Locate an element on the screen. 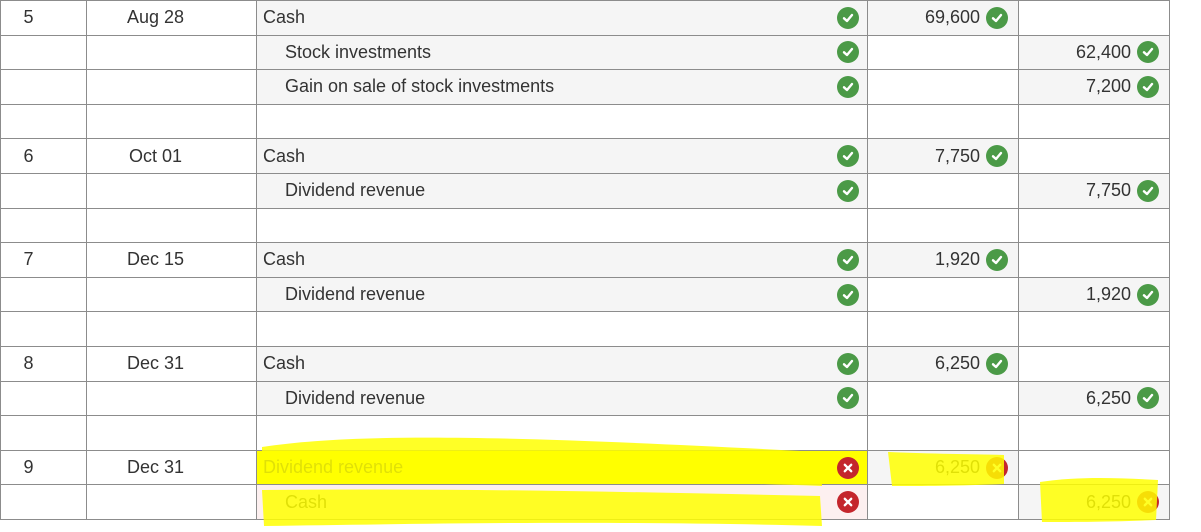 Image resolution: width=1201 pixels, height=532 pixels. journal-row: 9 Dec 31 Dividend revenue 6,250 is located at coordinates (585, 467).